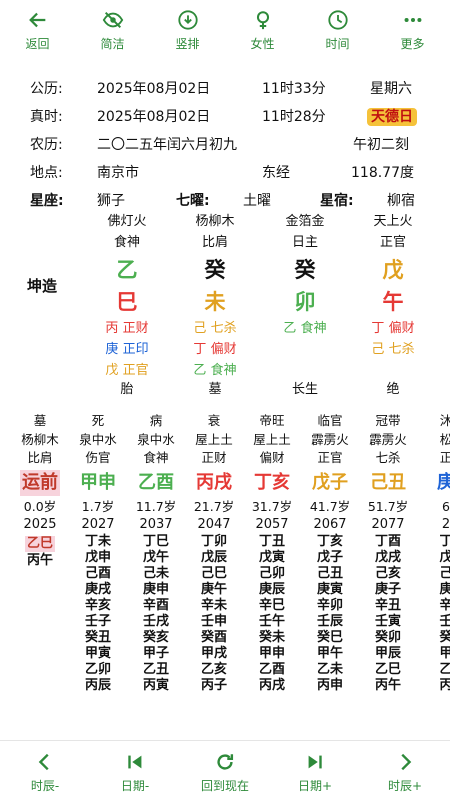 The image size is (450, 800). What do you see at coordinates (43, 762) in the screenshot?
I see `chevron-left-icon` at bounding box center [43, 762].